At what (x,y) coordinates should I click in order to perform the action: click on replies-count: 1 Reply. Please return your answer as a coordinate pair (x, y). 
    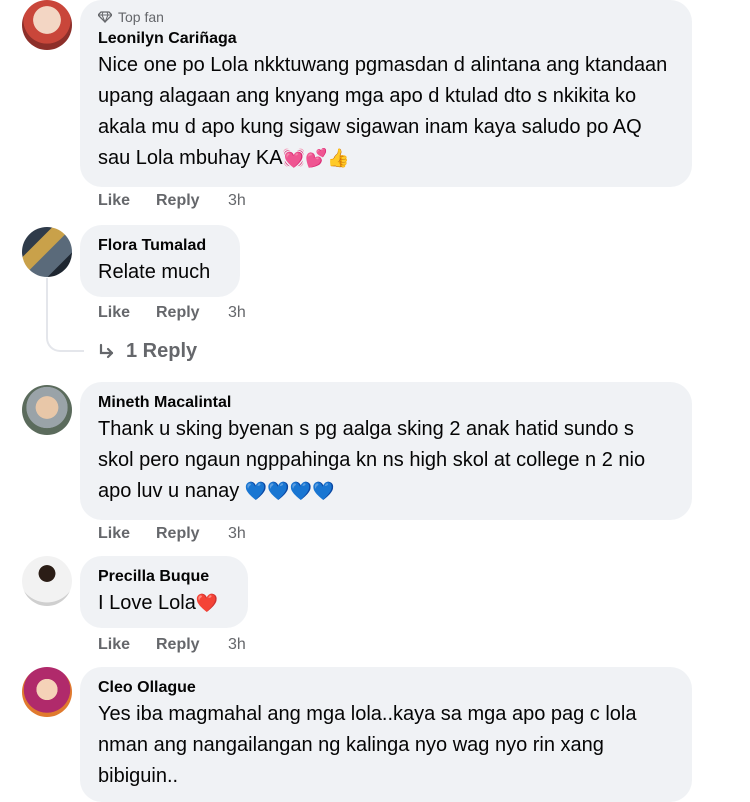
    Looking at the image, I should click on (161, 351).